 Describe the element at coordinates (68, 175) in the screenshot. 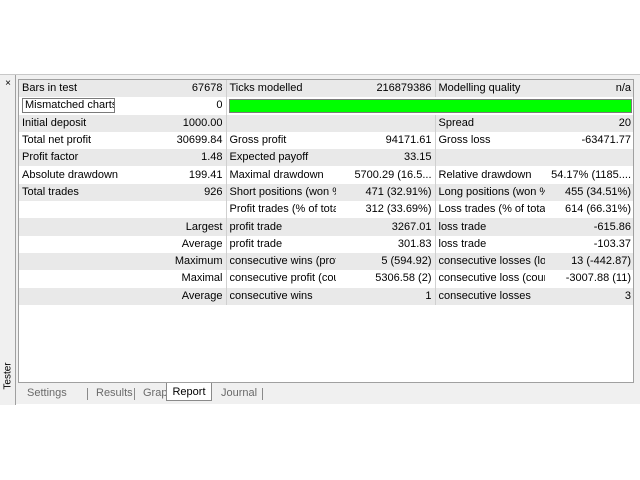

I see `report-cell-label-a: Absolute drawdown` at that location.